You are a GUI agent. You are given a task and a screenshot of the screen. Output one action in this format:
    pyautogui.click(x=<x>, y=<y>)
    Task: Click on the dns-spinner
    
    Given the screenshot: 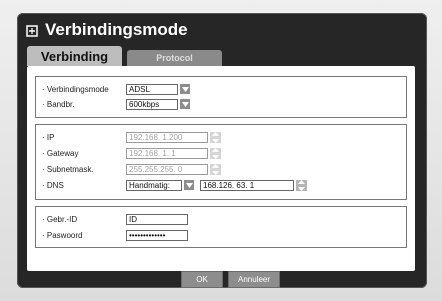 What is the action you would take?
    pyautogui.click(x=301, y=185)
    